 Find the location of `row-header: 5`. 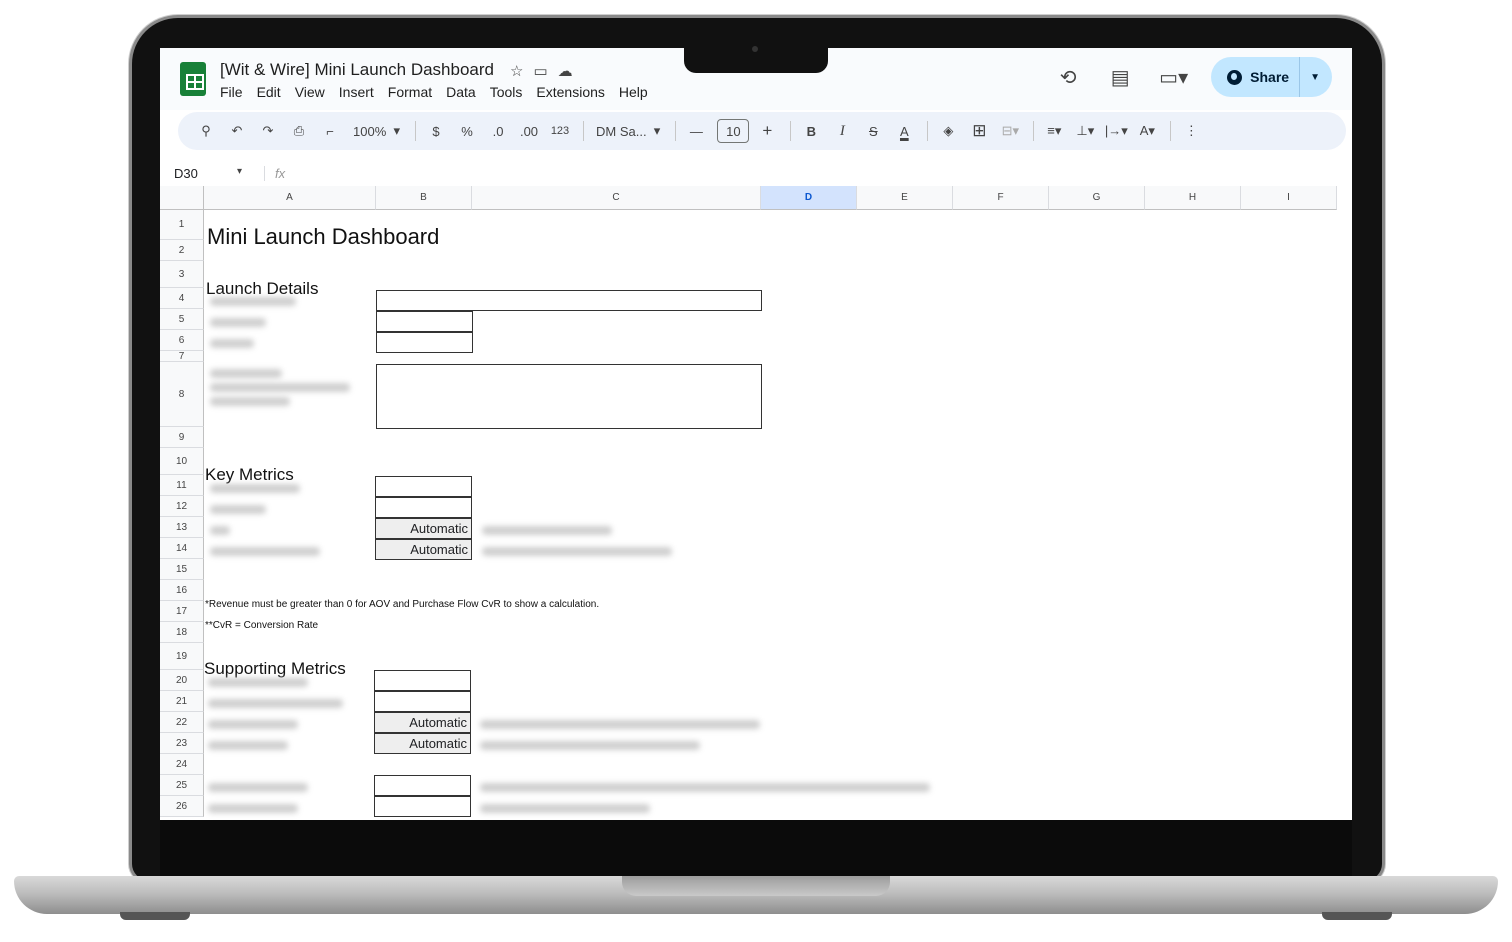

row-header: 5 is located at coordinates (182, 319).